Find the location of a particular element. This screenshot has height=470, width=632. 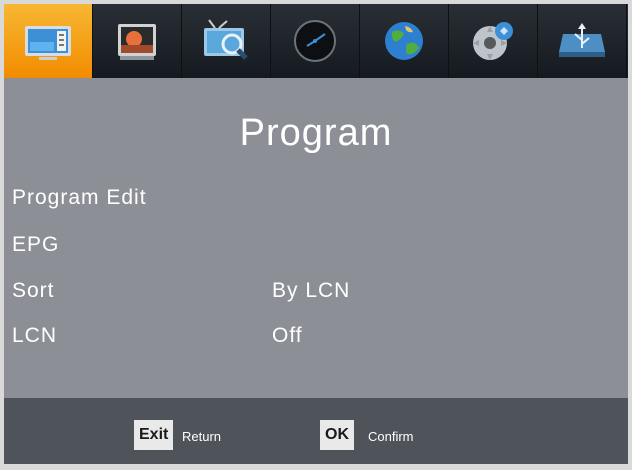

picture-icon is located at coordinates (137, 42).